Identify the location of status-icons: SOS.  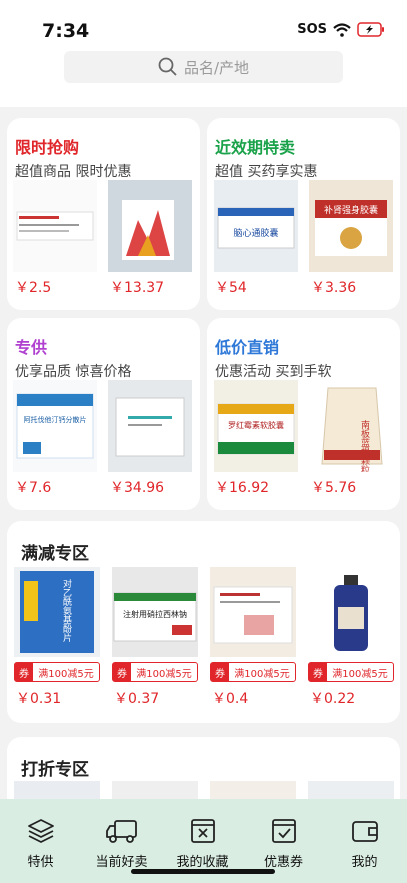
(341, 29).